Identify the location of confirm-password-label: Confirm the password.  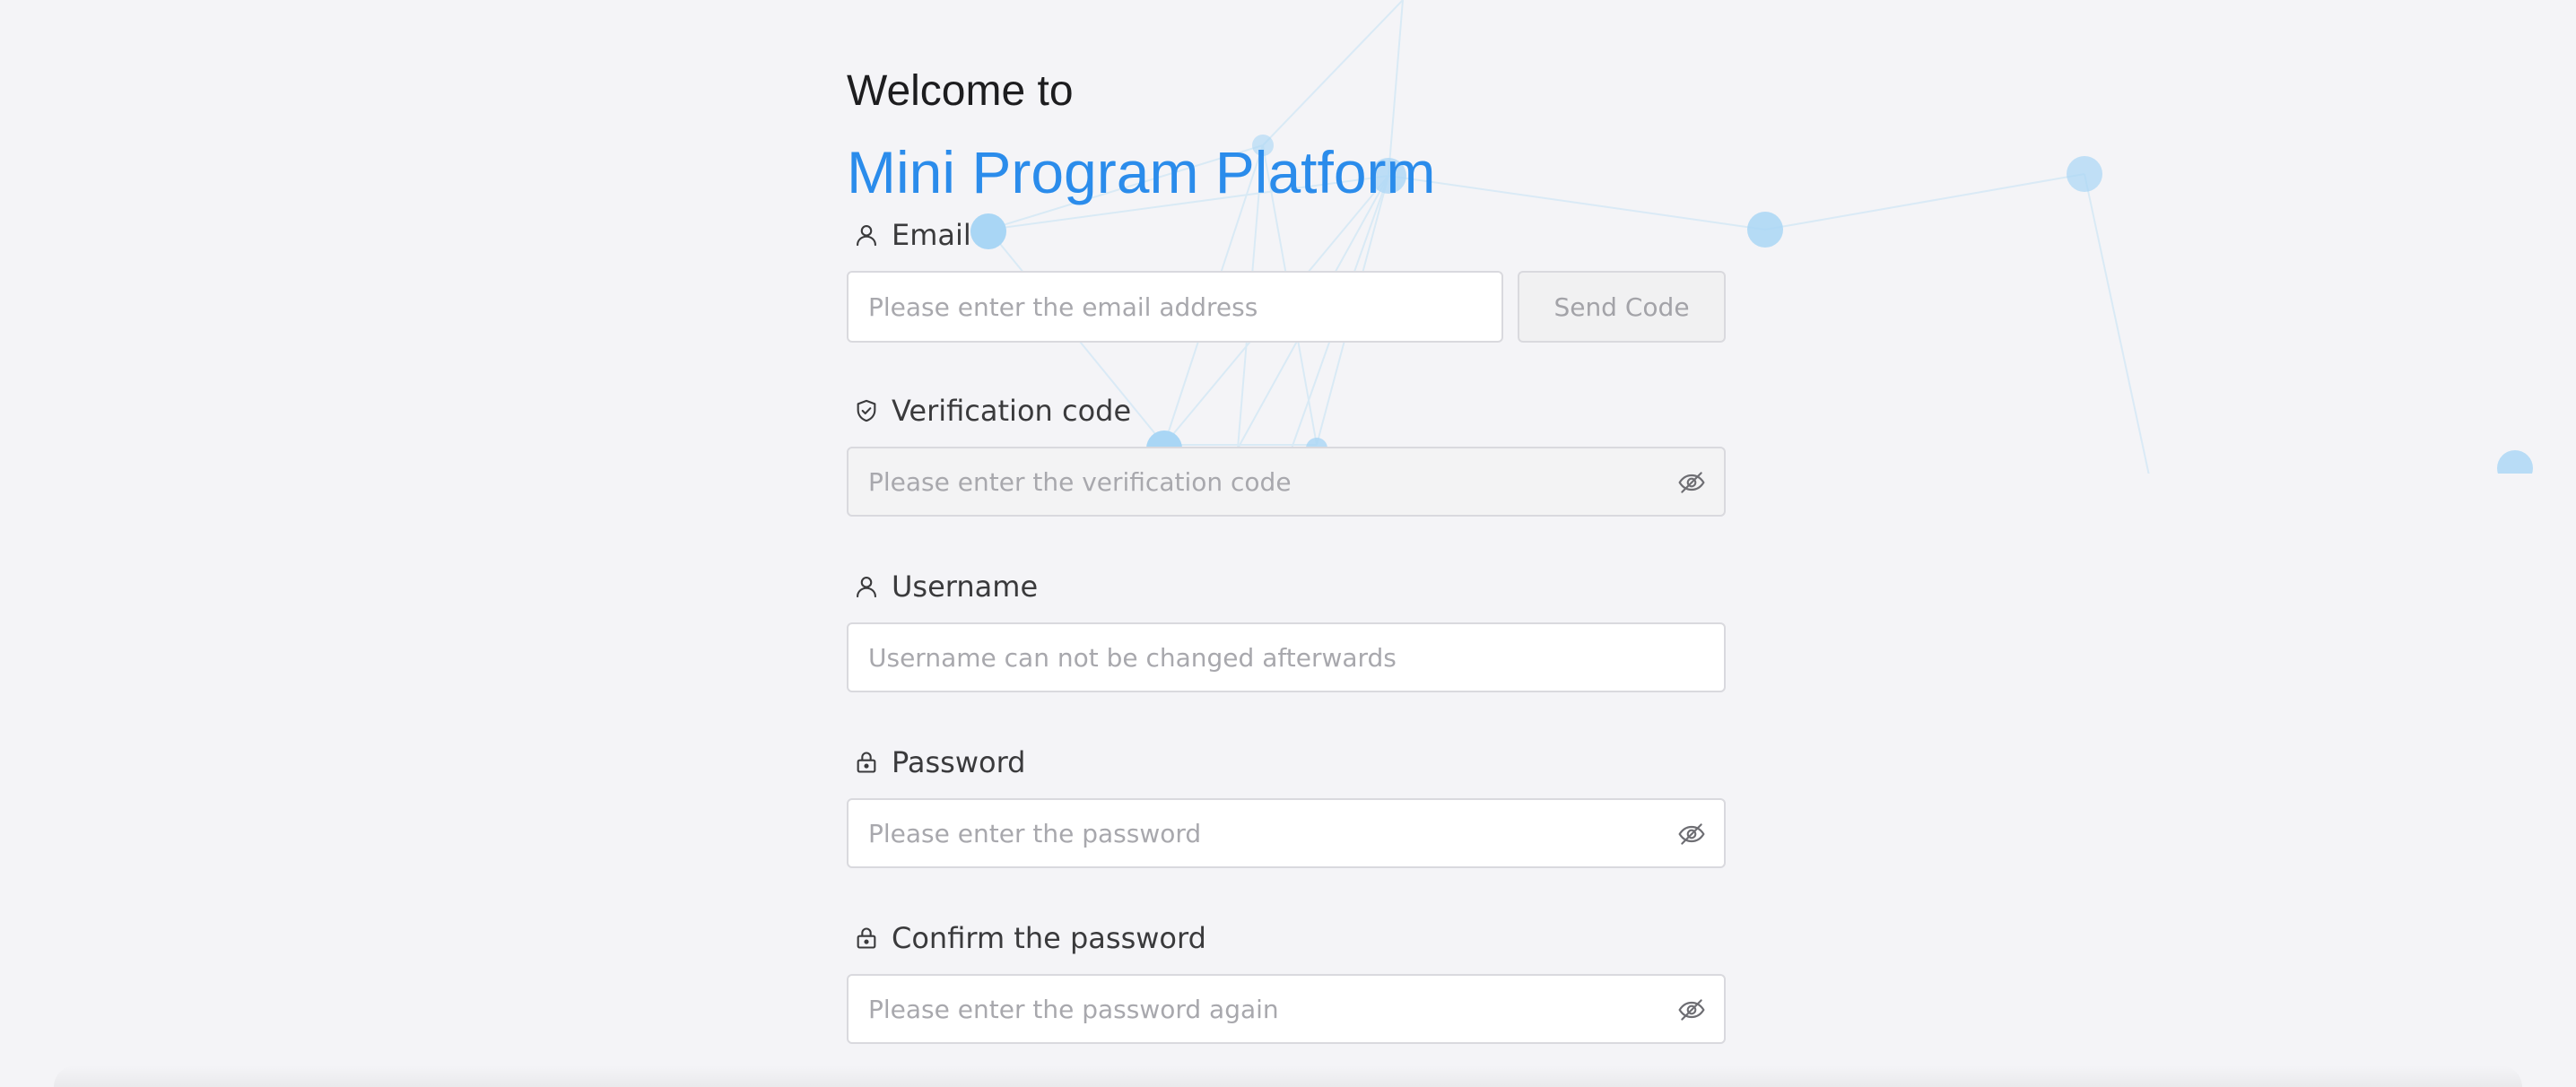
(1026, 938).